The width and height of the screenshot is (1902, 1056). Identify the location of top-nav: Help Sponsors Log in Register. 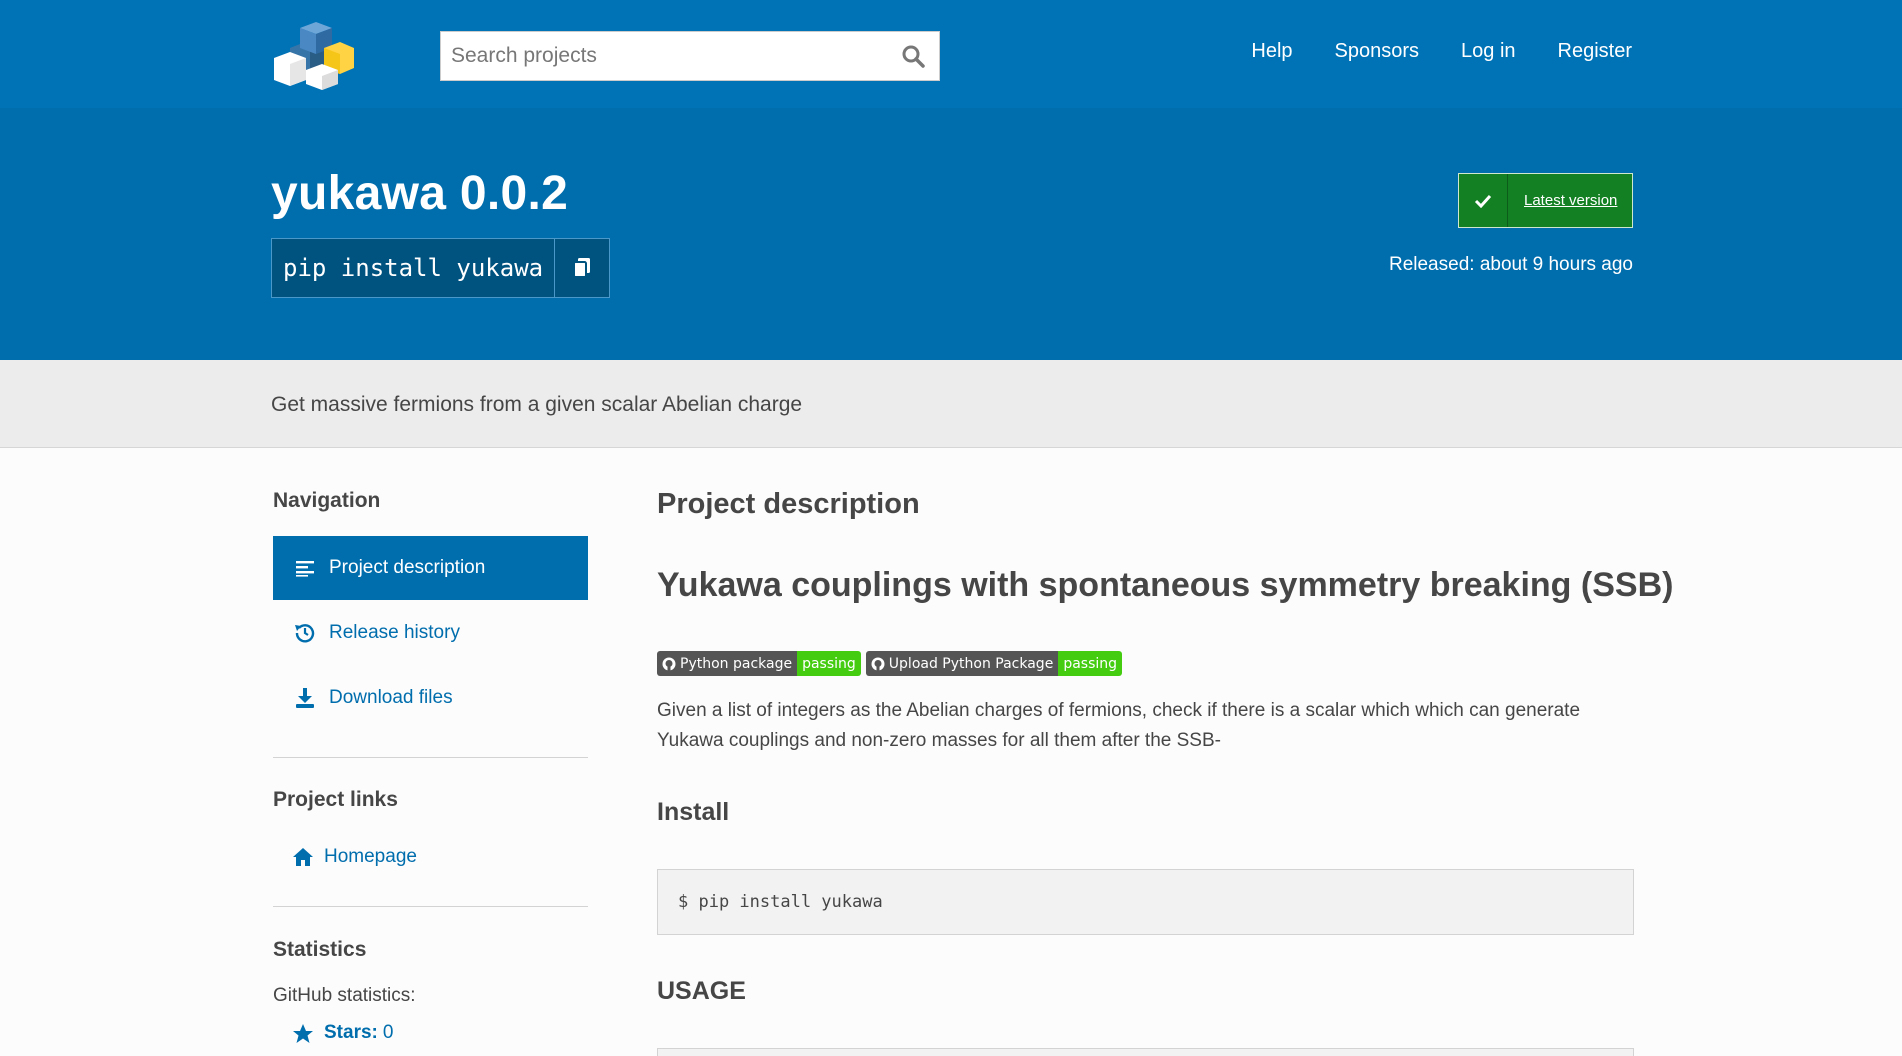
(1441, 51).